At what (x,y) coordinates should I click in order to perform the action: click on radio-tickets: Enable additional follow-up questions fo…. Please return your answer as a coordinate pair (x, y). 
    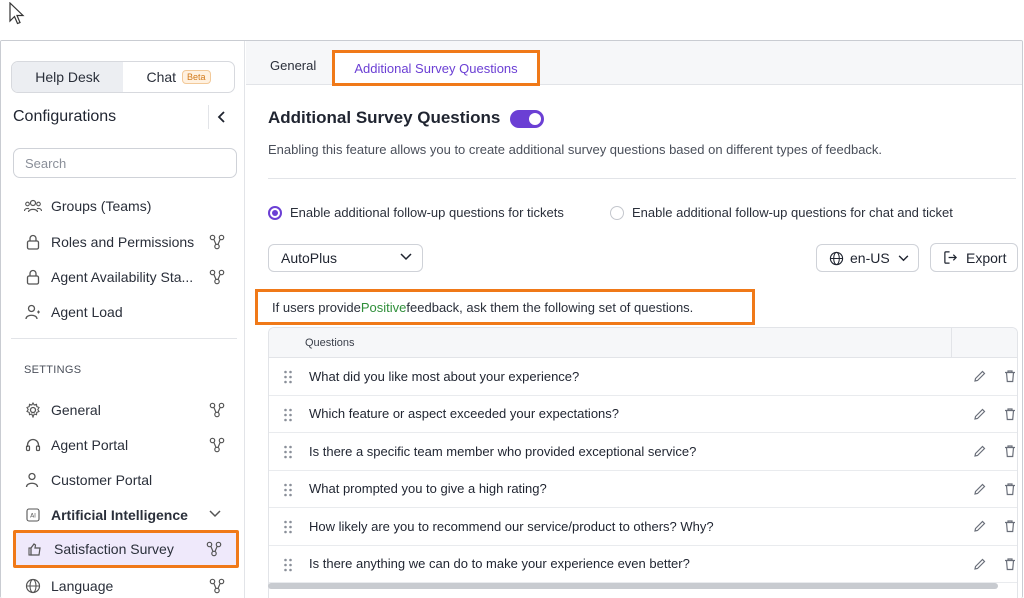
    Looking at the image, I should click on (416, 212).